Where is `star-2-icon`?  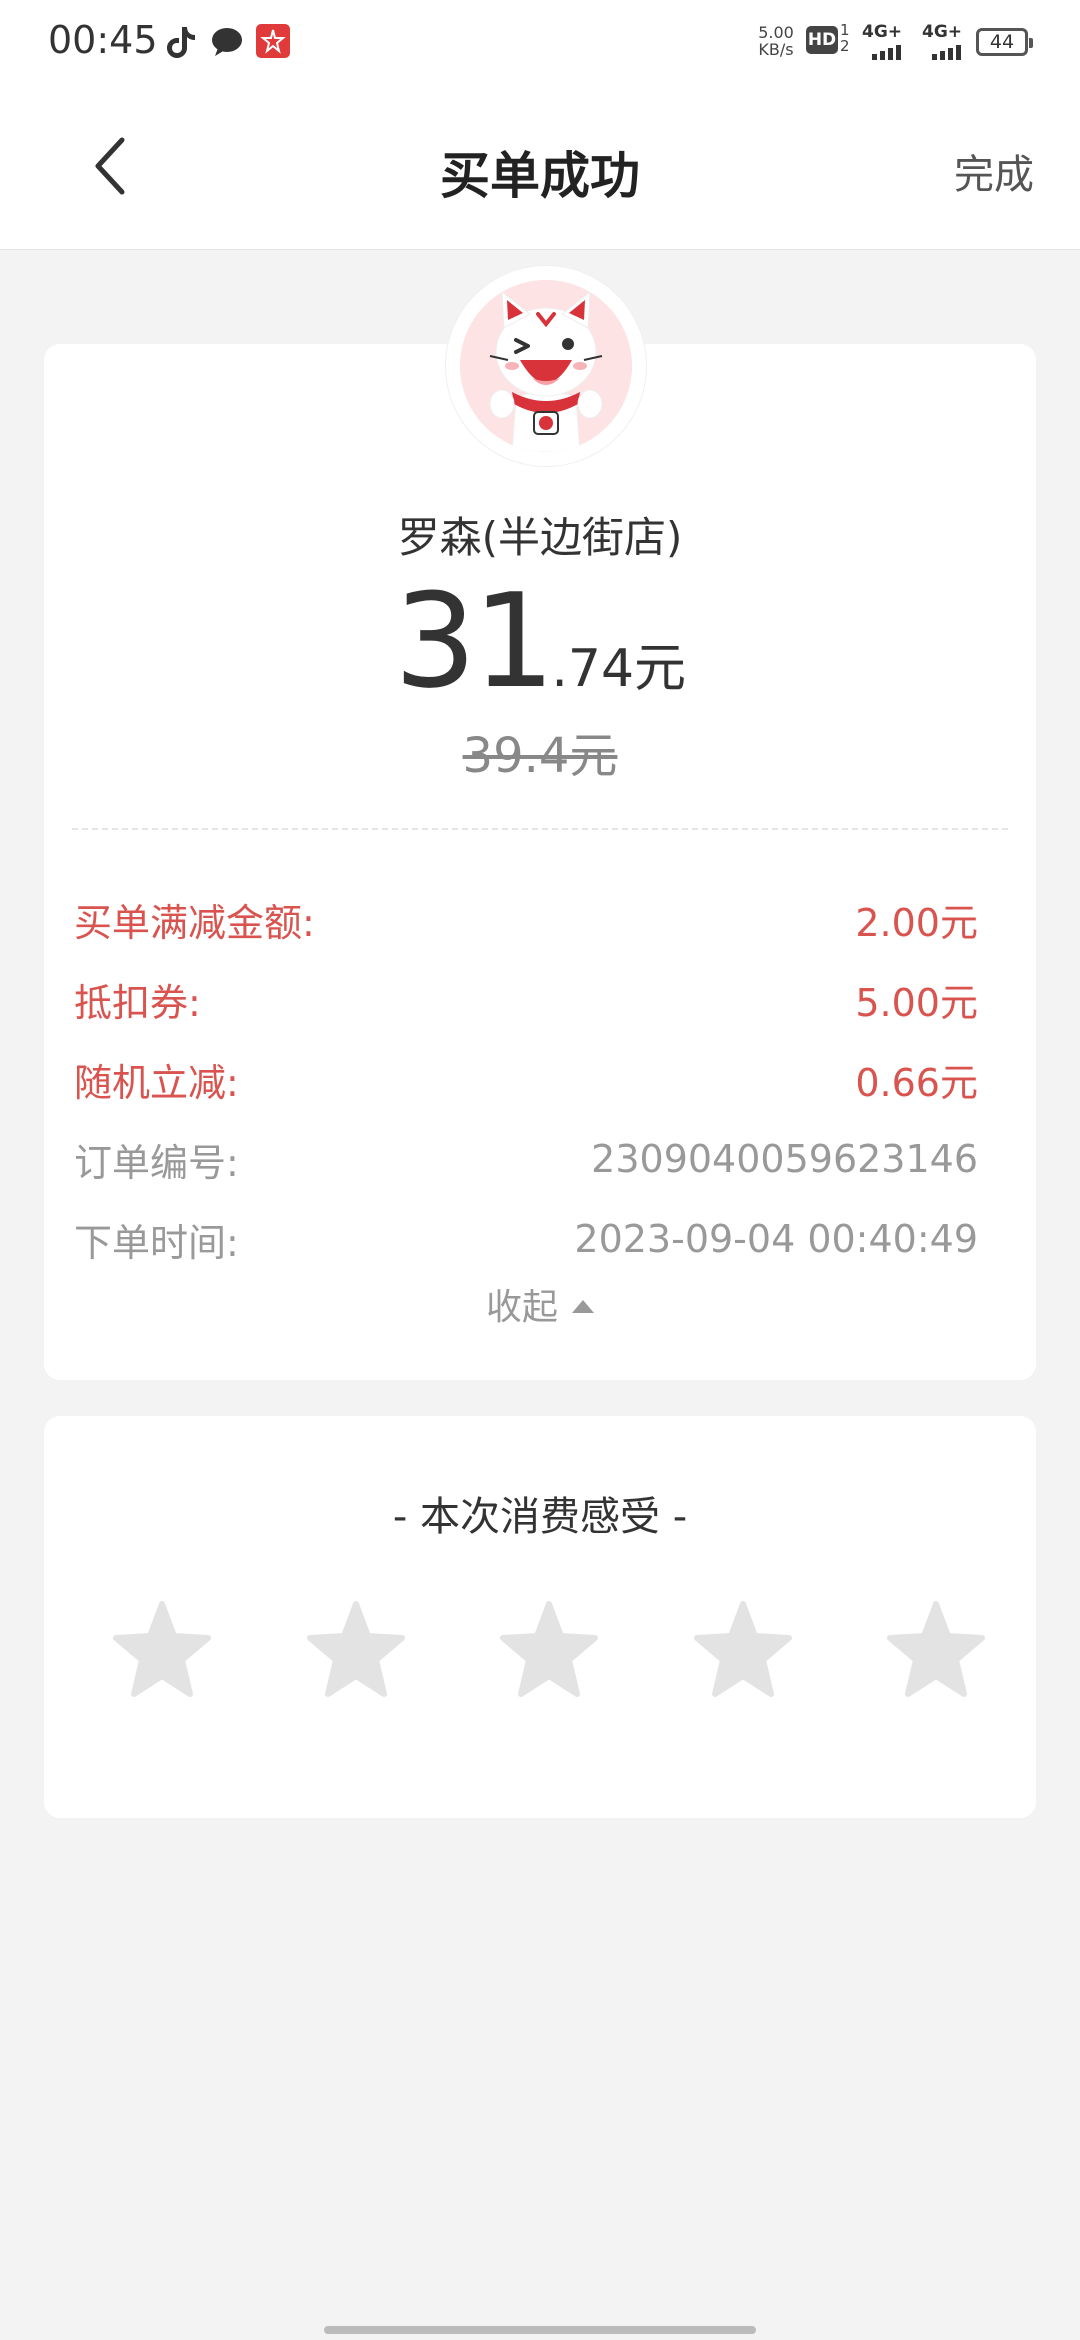 star-2-icon is located at coordinates (356, 1649).